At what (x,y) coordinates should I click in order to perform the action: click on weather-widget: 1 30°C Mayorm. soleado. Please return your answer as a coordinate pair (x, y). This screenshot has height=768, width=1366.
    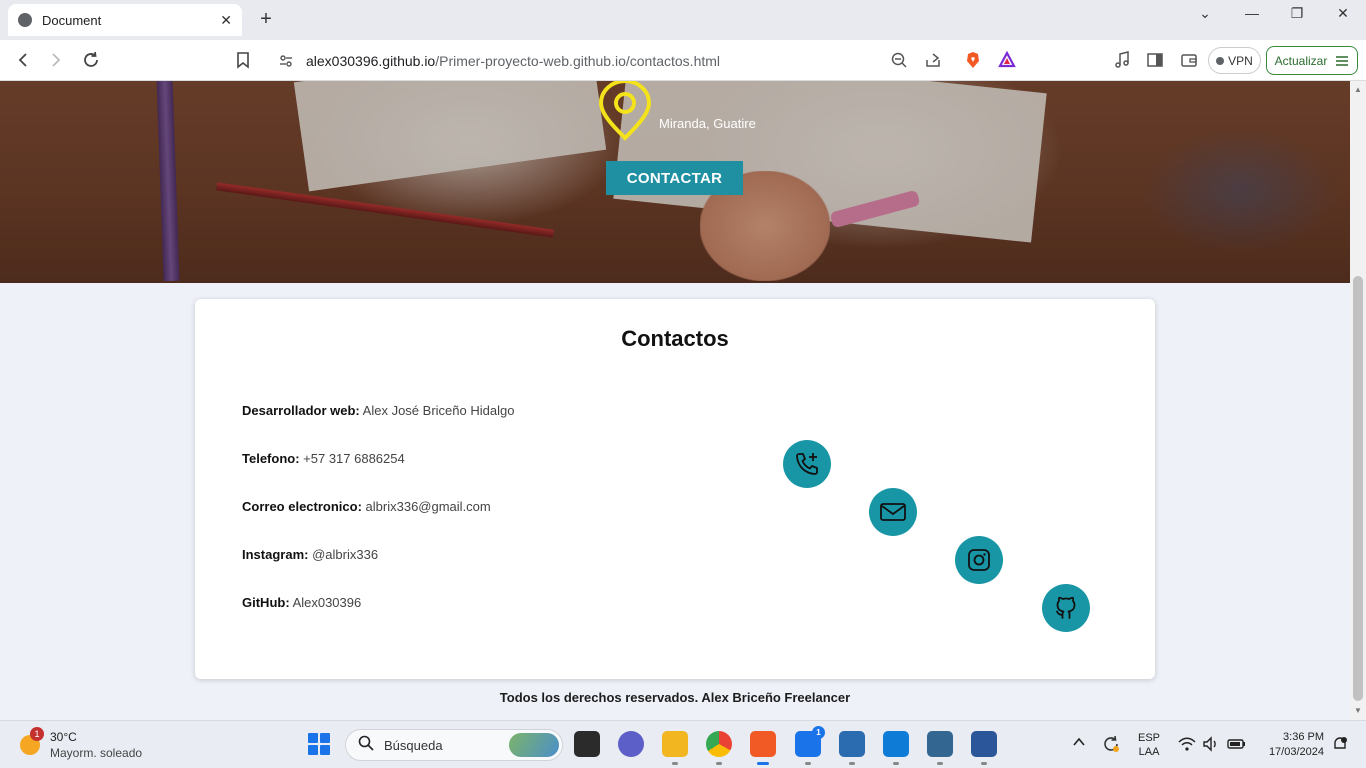
    Looking at the image, I should click on (88, 745).